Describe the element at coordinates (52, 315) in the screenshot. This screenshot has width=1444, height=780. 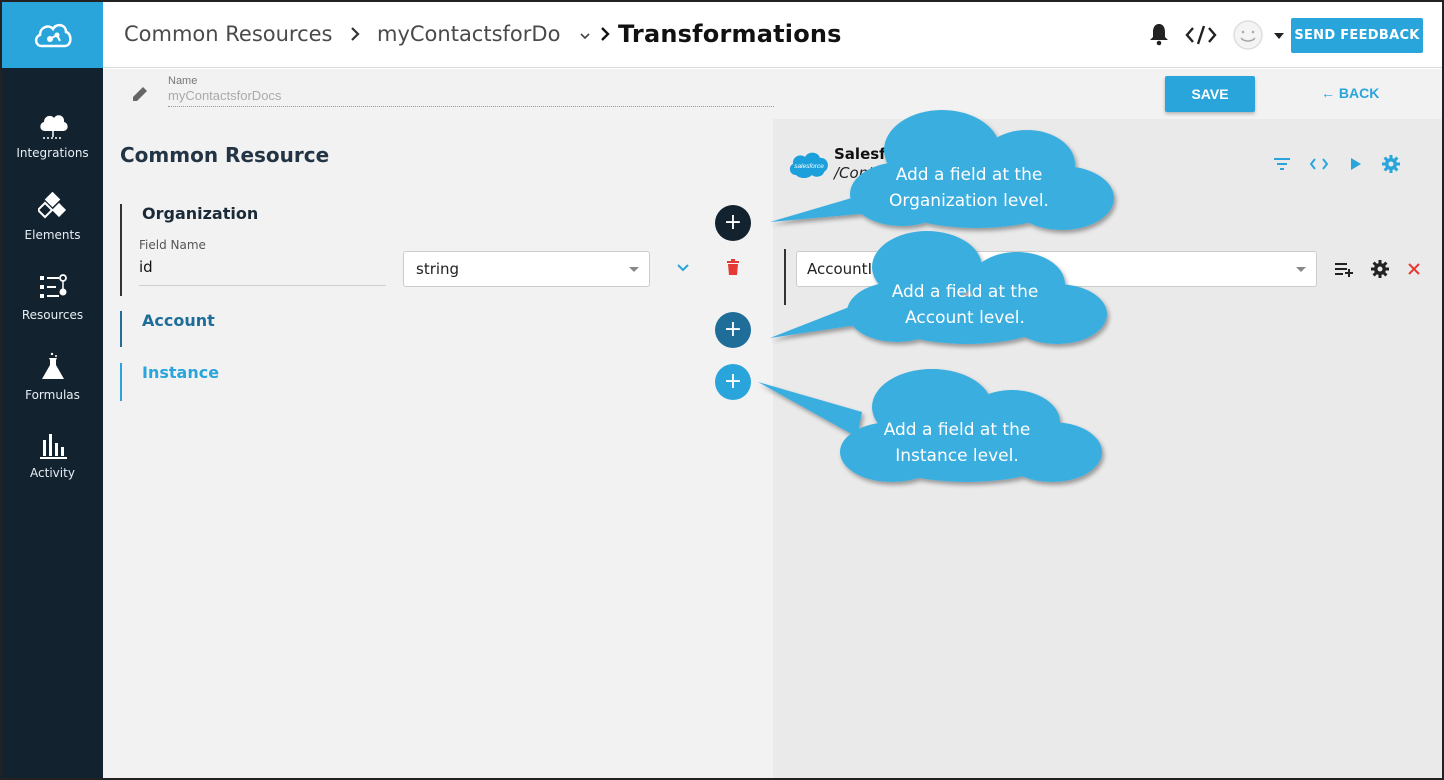
I see `sidebar-item-label: Resources` at that location.